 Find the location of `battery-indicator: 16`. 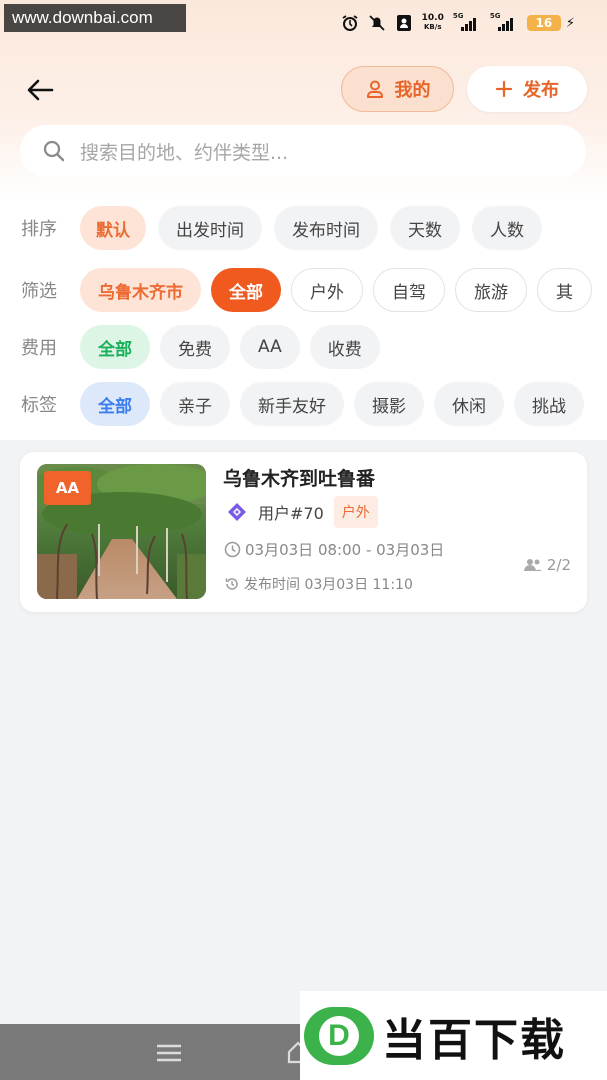

battery-indicator: 16 is located at coordinates (543, 23).